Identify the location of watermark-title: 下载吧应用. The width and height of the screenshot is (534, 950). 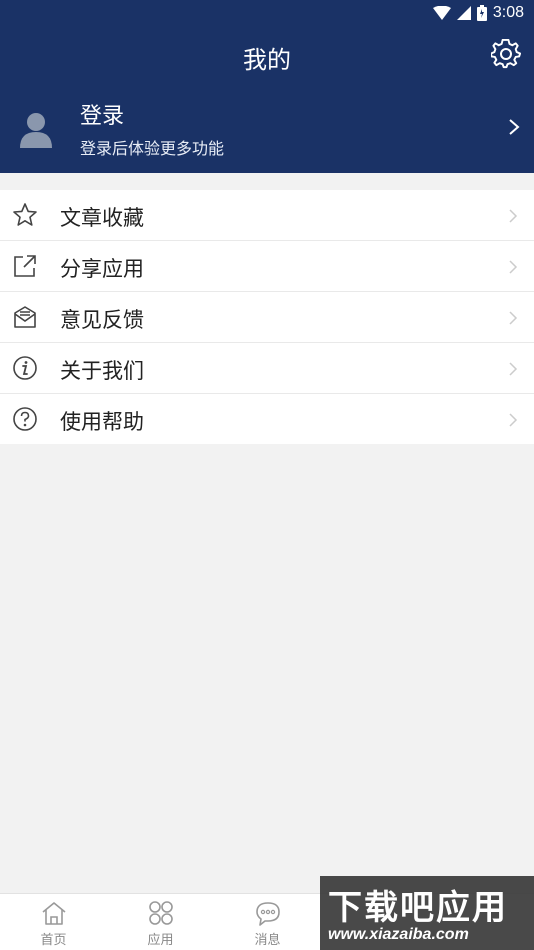
(418, 908).